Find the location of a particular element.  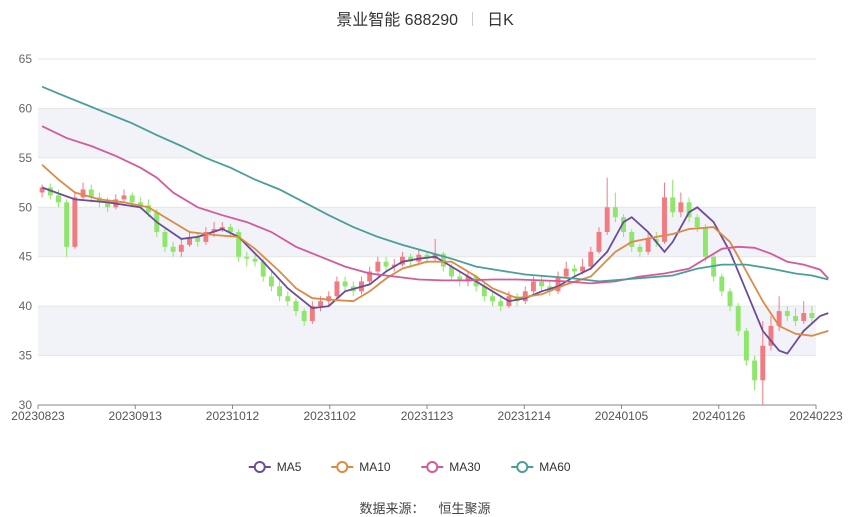

y-tick-label: 60 is located at coordinates (26, 108).